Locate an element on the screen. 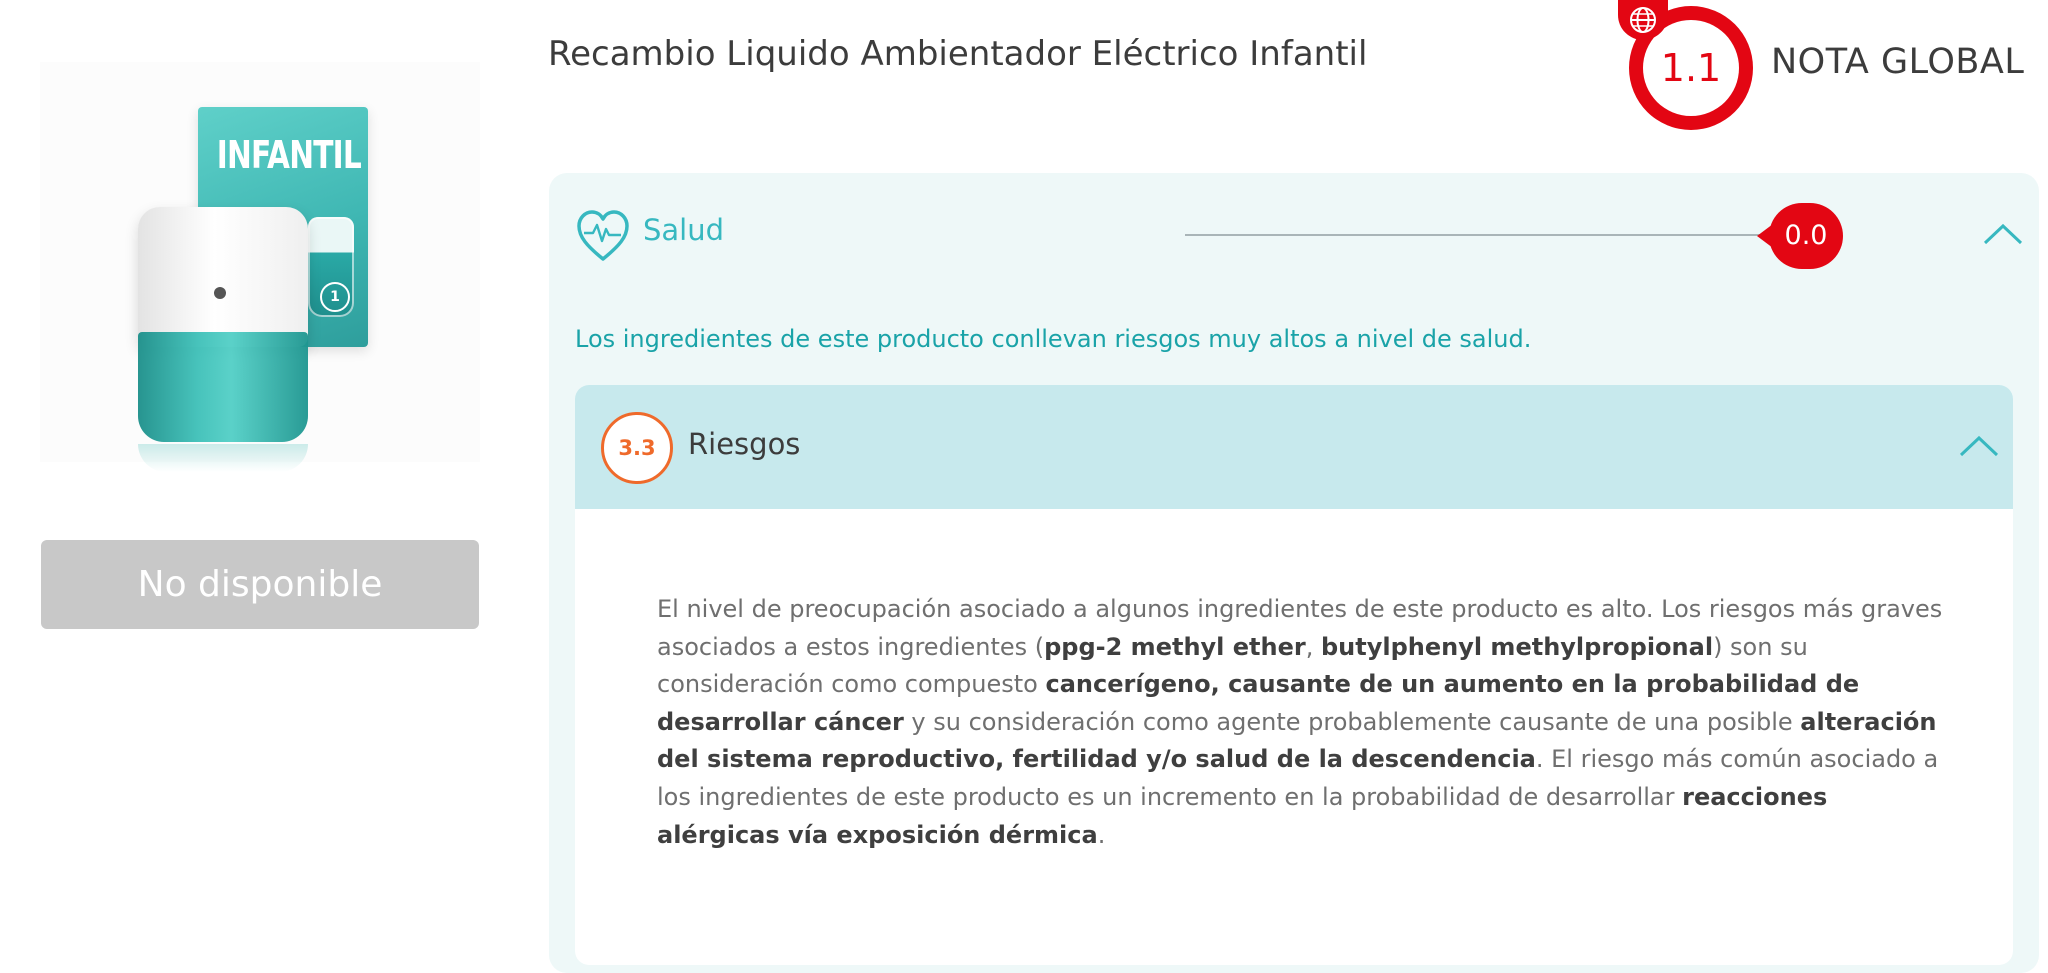  risk-text-part: . is located at coordinates (1101, 834).